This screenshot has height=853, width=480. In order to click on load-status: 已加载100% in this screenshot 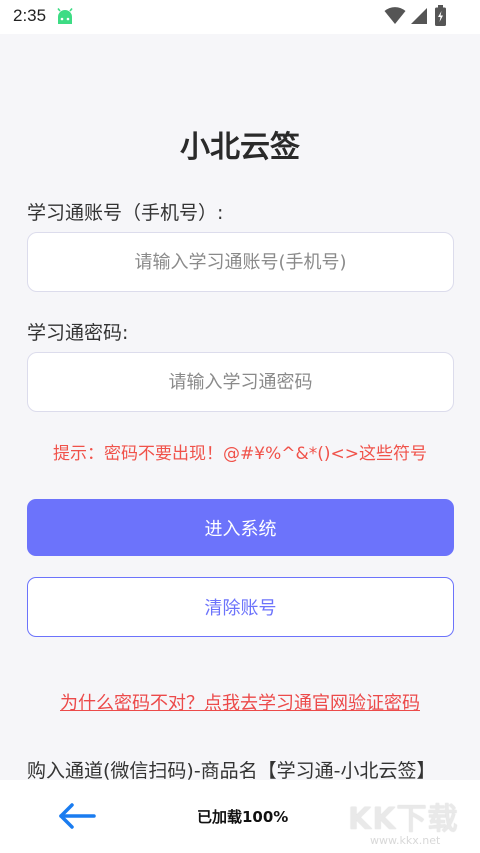, I will do `click(243, 817)`.